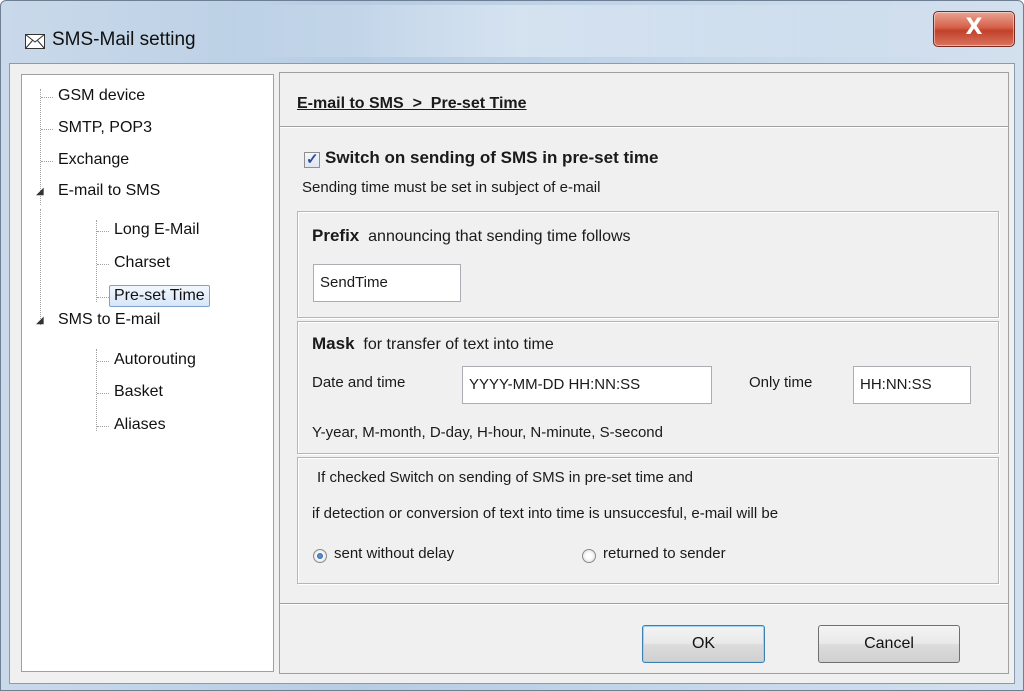  Describe the element at coordinates (589, 556) in the screenshot. I see `radio-returned-to-sender` at that location.